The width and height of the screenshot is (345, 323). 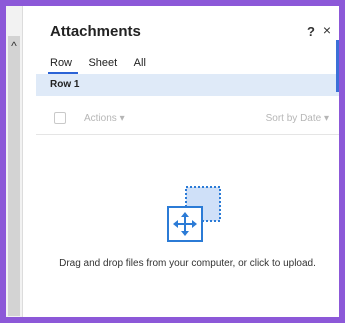 I want to click on move-arrows-icon, so click(x=194, y=214).